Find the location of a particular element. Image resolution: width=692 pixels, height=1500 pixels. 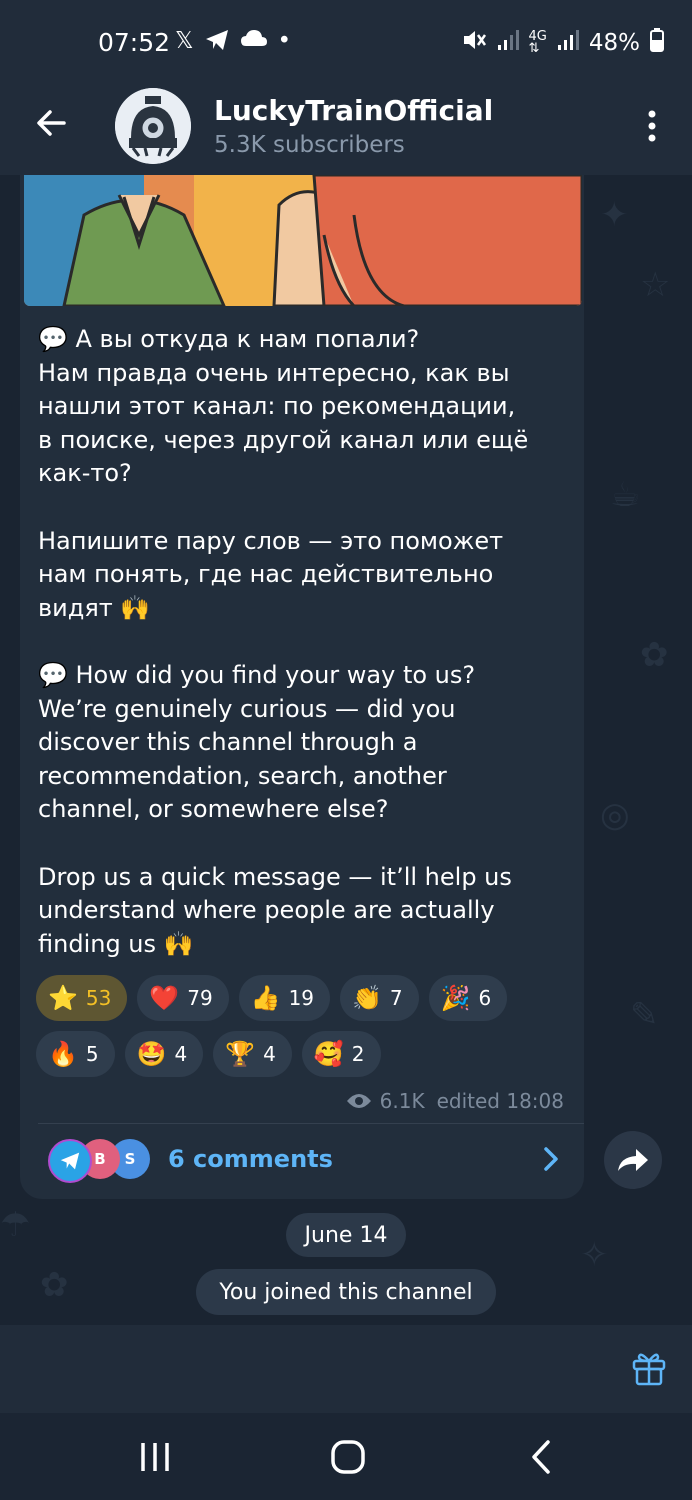

status-time: 07:52 is located at coordinates (134, 42).